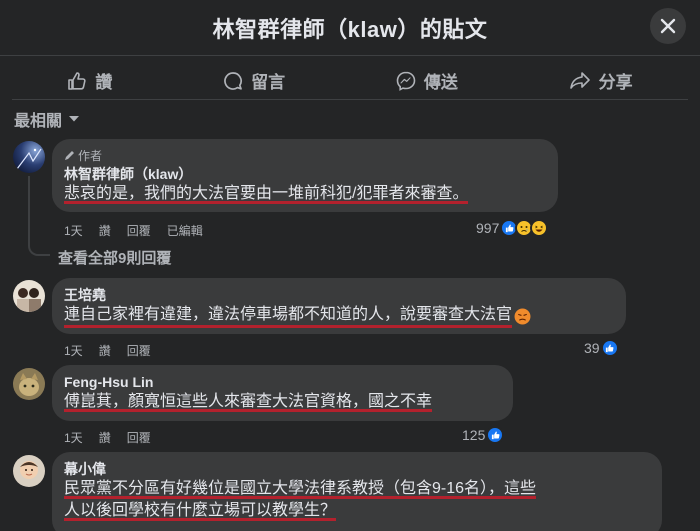  I want to click on messenger-icon, so click(406, 81).